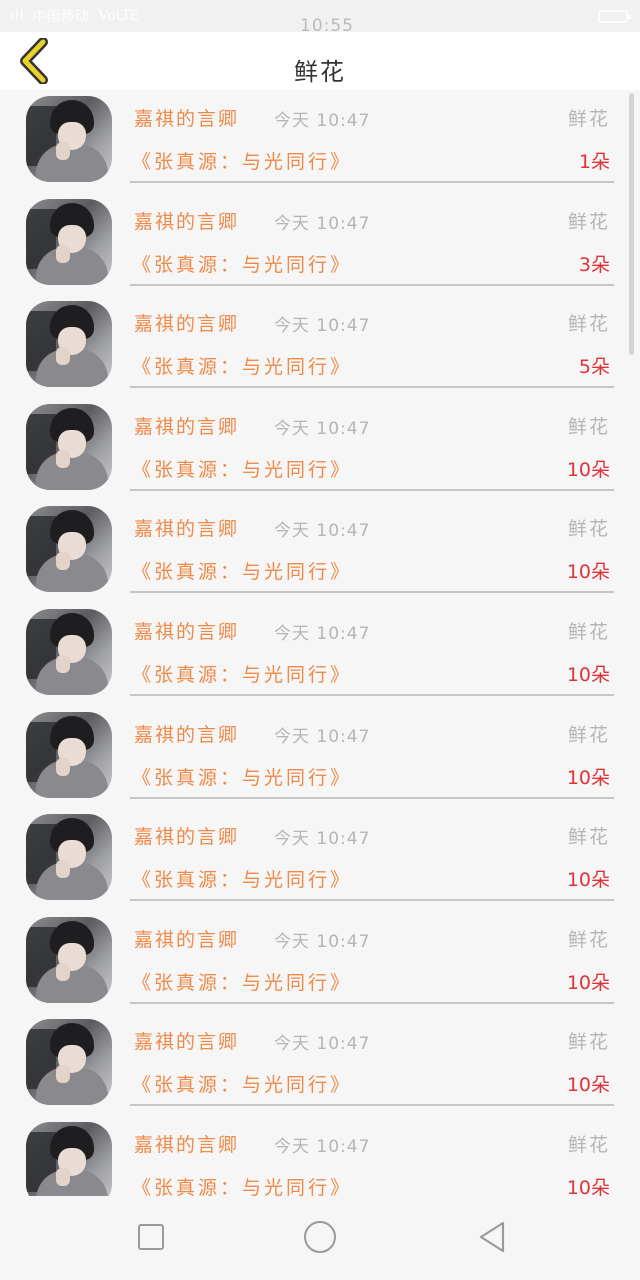  I want to click on list-item: 嘉祺的言卿 今天 10:47 鲜花 《张真源：与光同行》 3朵, so click(320, 244).